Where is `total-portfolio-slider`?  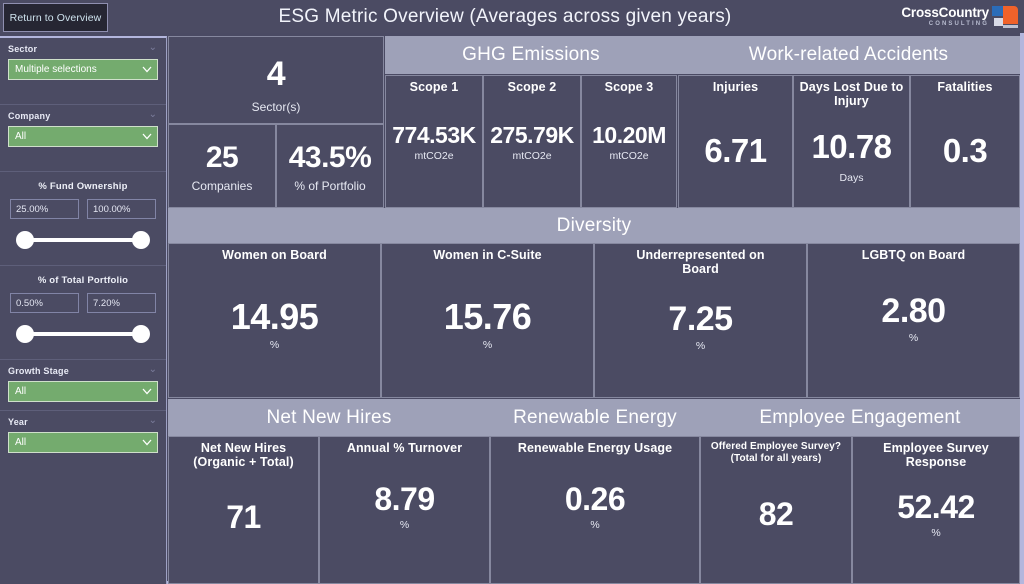 total-portfolio-slider is located at coordinates (83, 334).